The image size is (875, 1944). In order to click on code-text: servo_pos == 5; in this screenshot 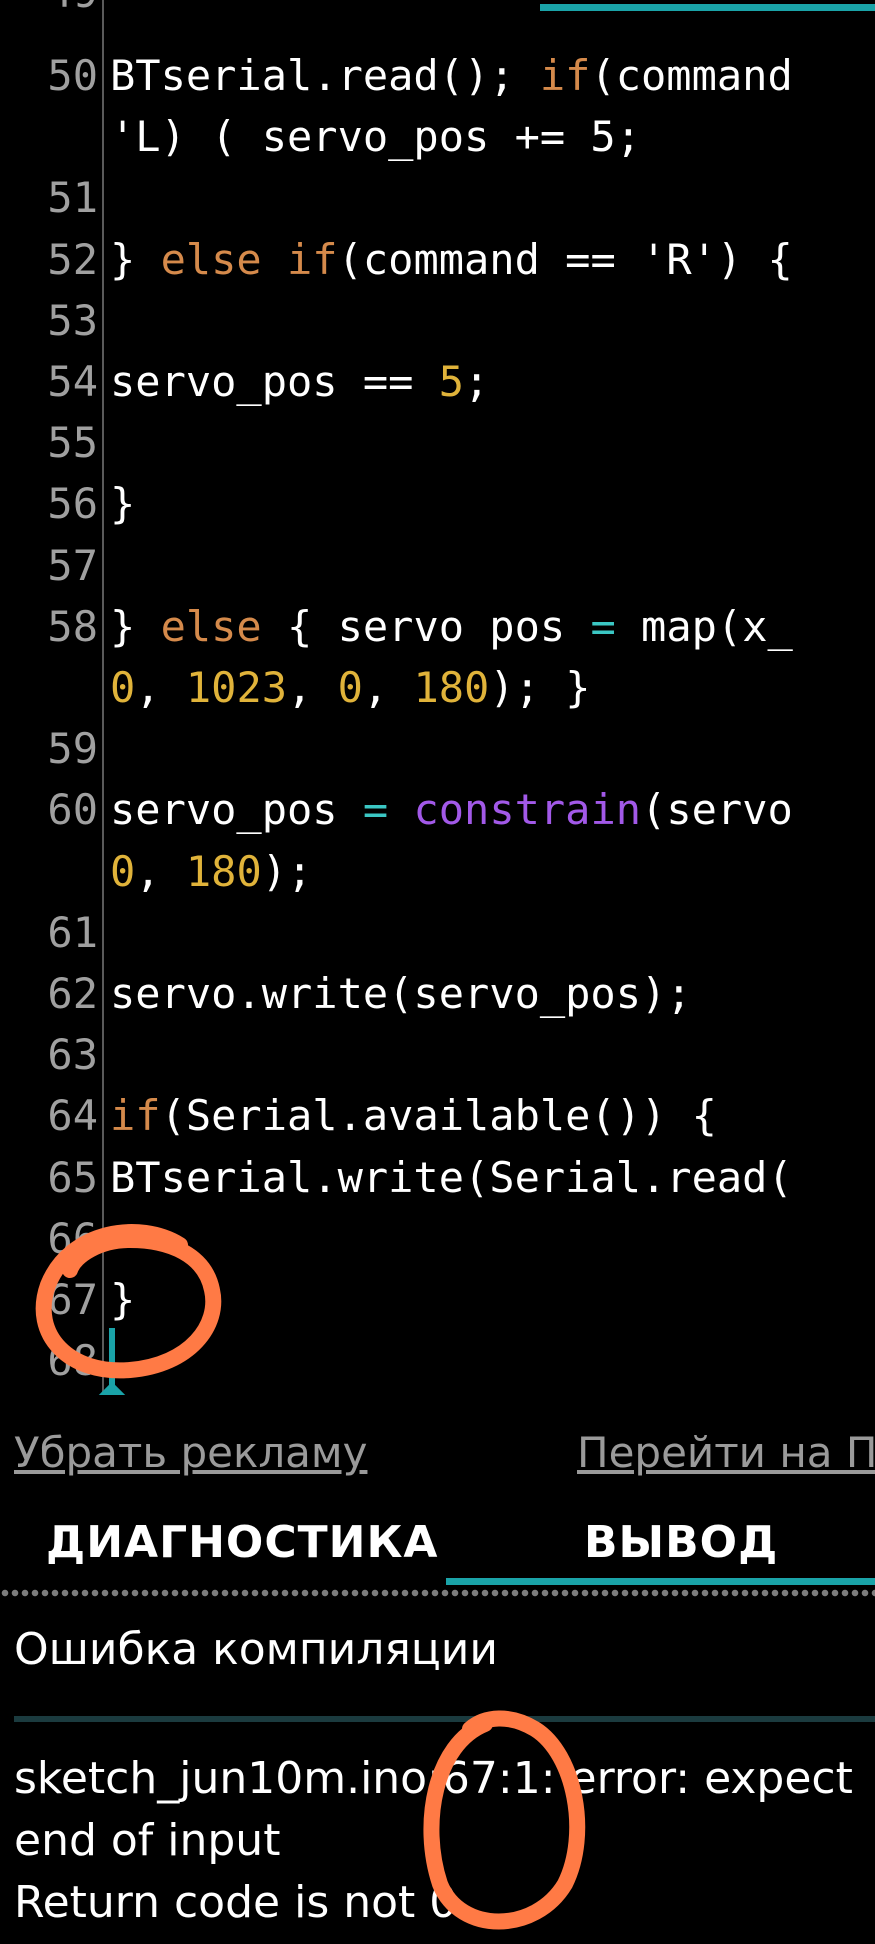, I will do `click(299, 381)`.